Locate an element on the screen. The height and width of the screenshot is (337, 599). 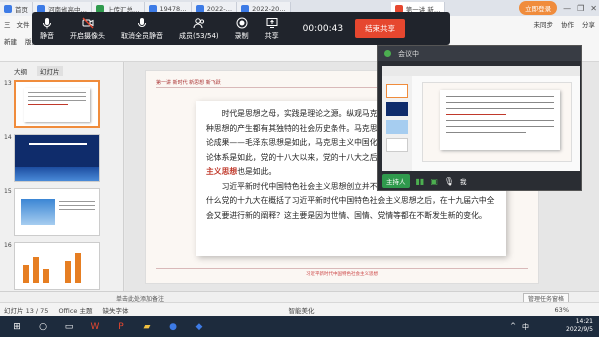
clock: 14:21 2022/9/5 is located at coordinates (579, 326).